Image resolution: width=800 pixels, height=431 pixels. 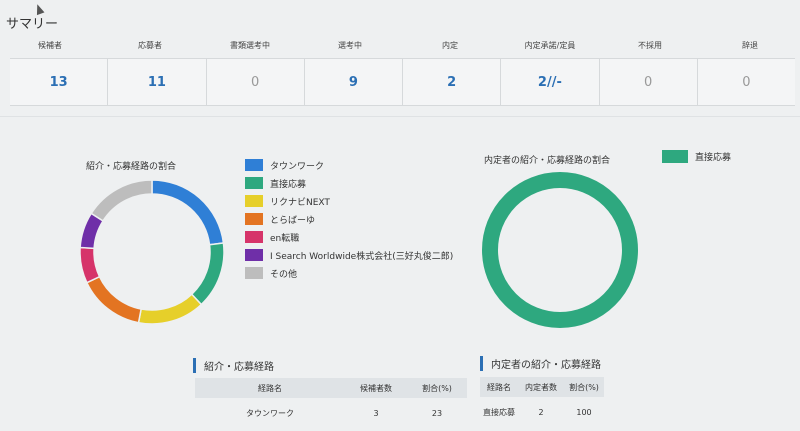 I want to click on offer-table-header: 経路名 内定者数 割合(%), so click(x=542, y=387).